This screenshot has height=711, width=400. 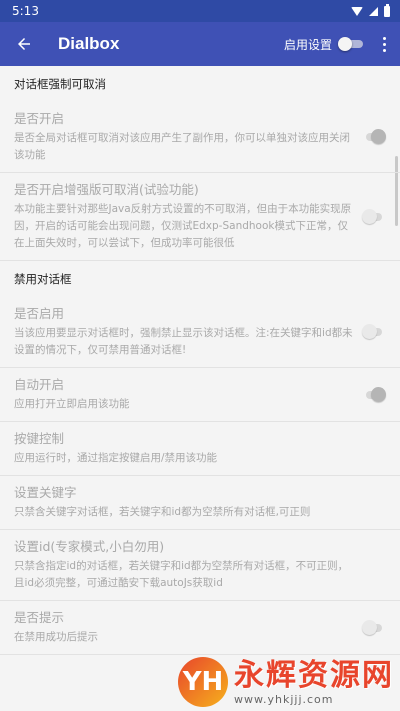 I want to click on setting-key-control: 按键控制 应用运行时，通过指定按键启用/禁用该功能, so click(x=200, y=449).